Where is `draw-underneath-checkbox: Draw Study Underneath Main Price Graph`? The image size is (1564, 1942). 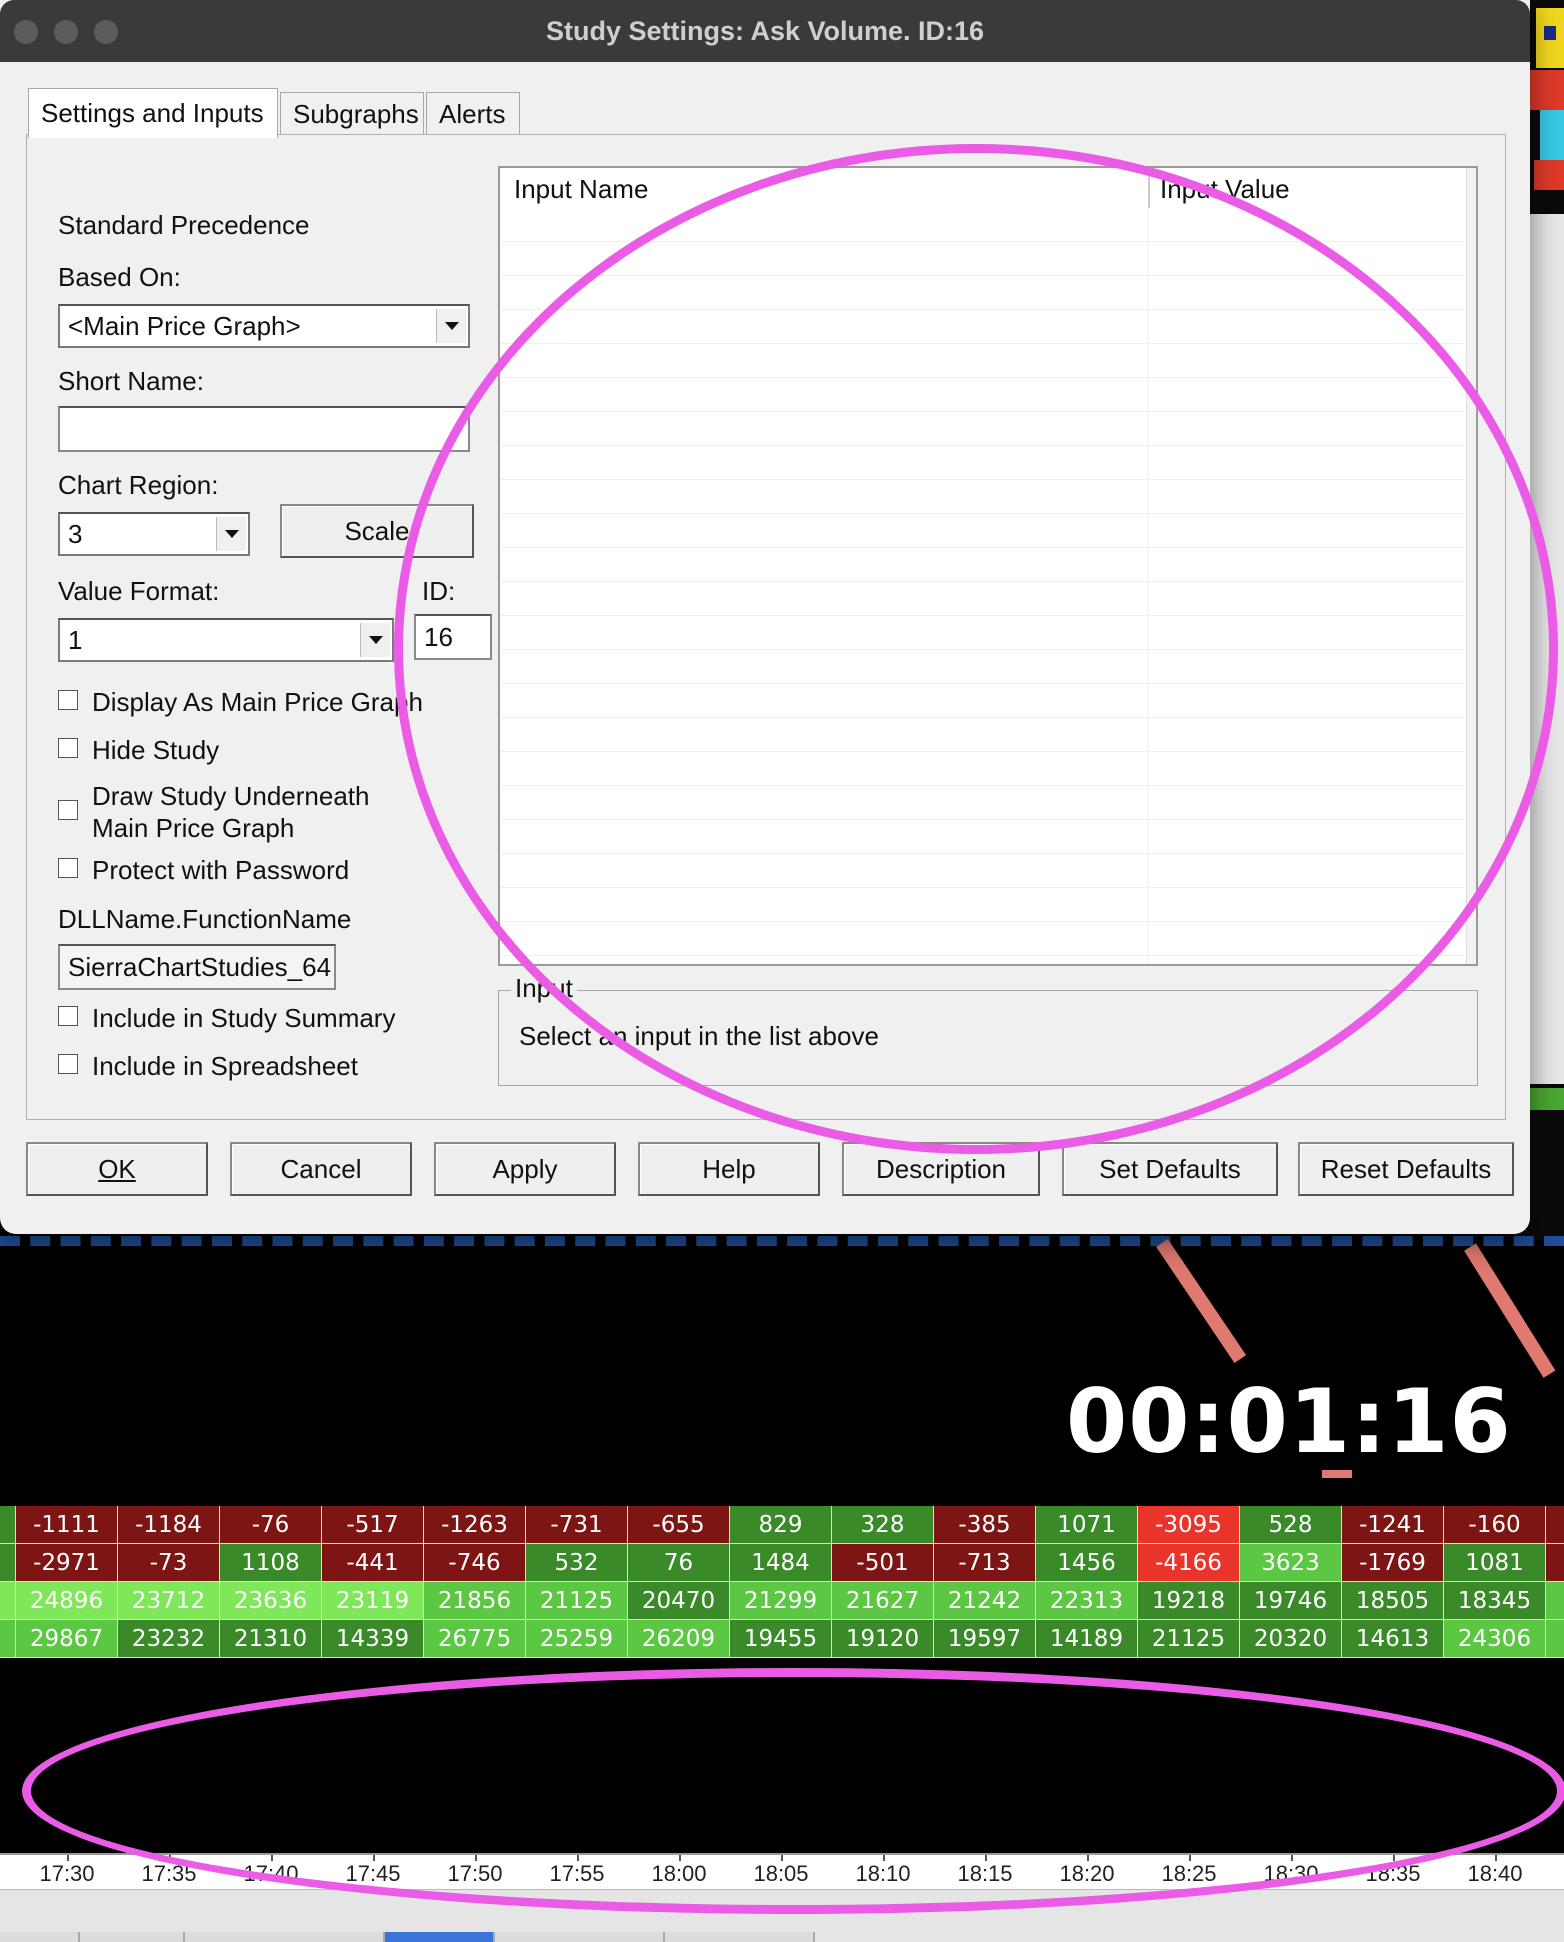 draw-underneath-checkbox: Draw Study Underneath Main Price Graph is located at coordinates (213, 812).